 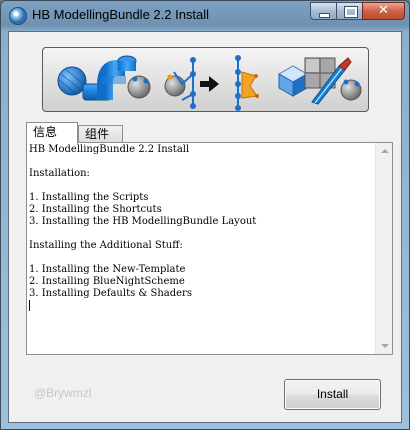 I want to click on title-bar: HB ModellingBundle 2.2 Install ✕, so click(x=205, y=16).